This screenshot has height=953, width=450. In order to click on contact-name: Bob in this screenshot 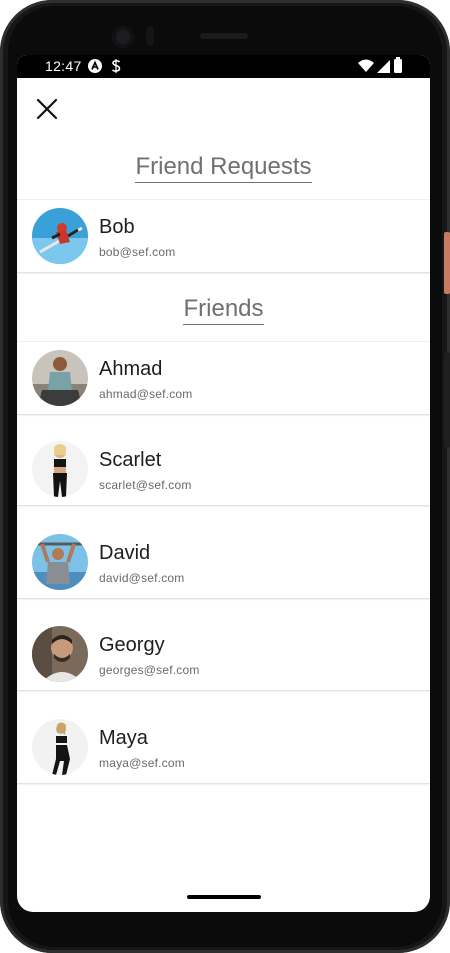, I will do `click(117, 227)`.